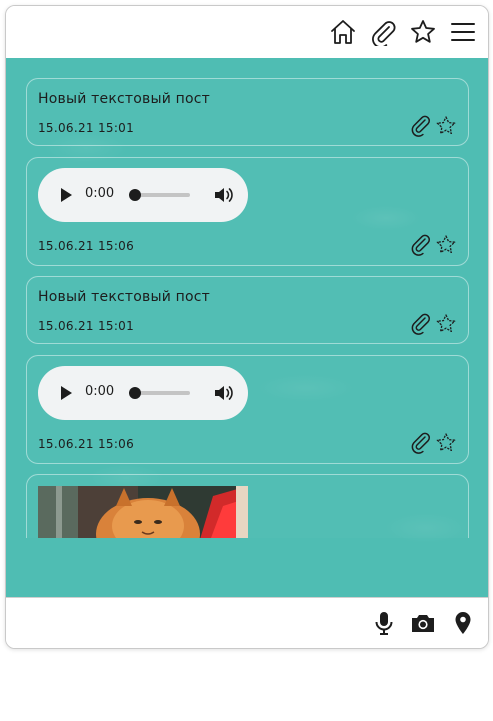  I want to click on image-post, so click(247, 506).